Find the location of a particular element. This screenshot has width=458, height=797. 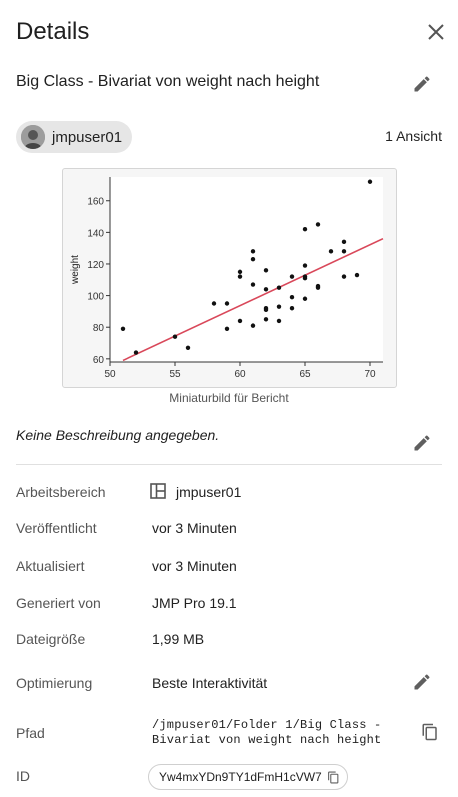

published-value: vor 3 Minuten is located at coordinates (194, 528).